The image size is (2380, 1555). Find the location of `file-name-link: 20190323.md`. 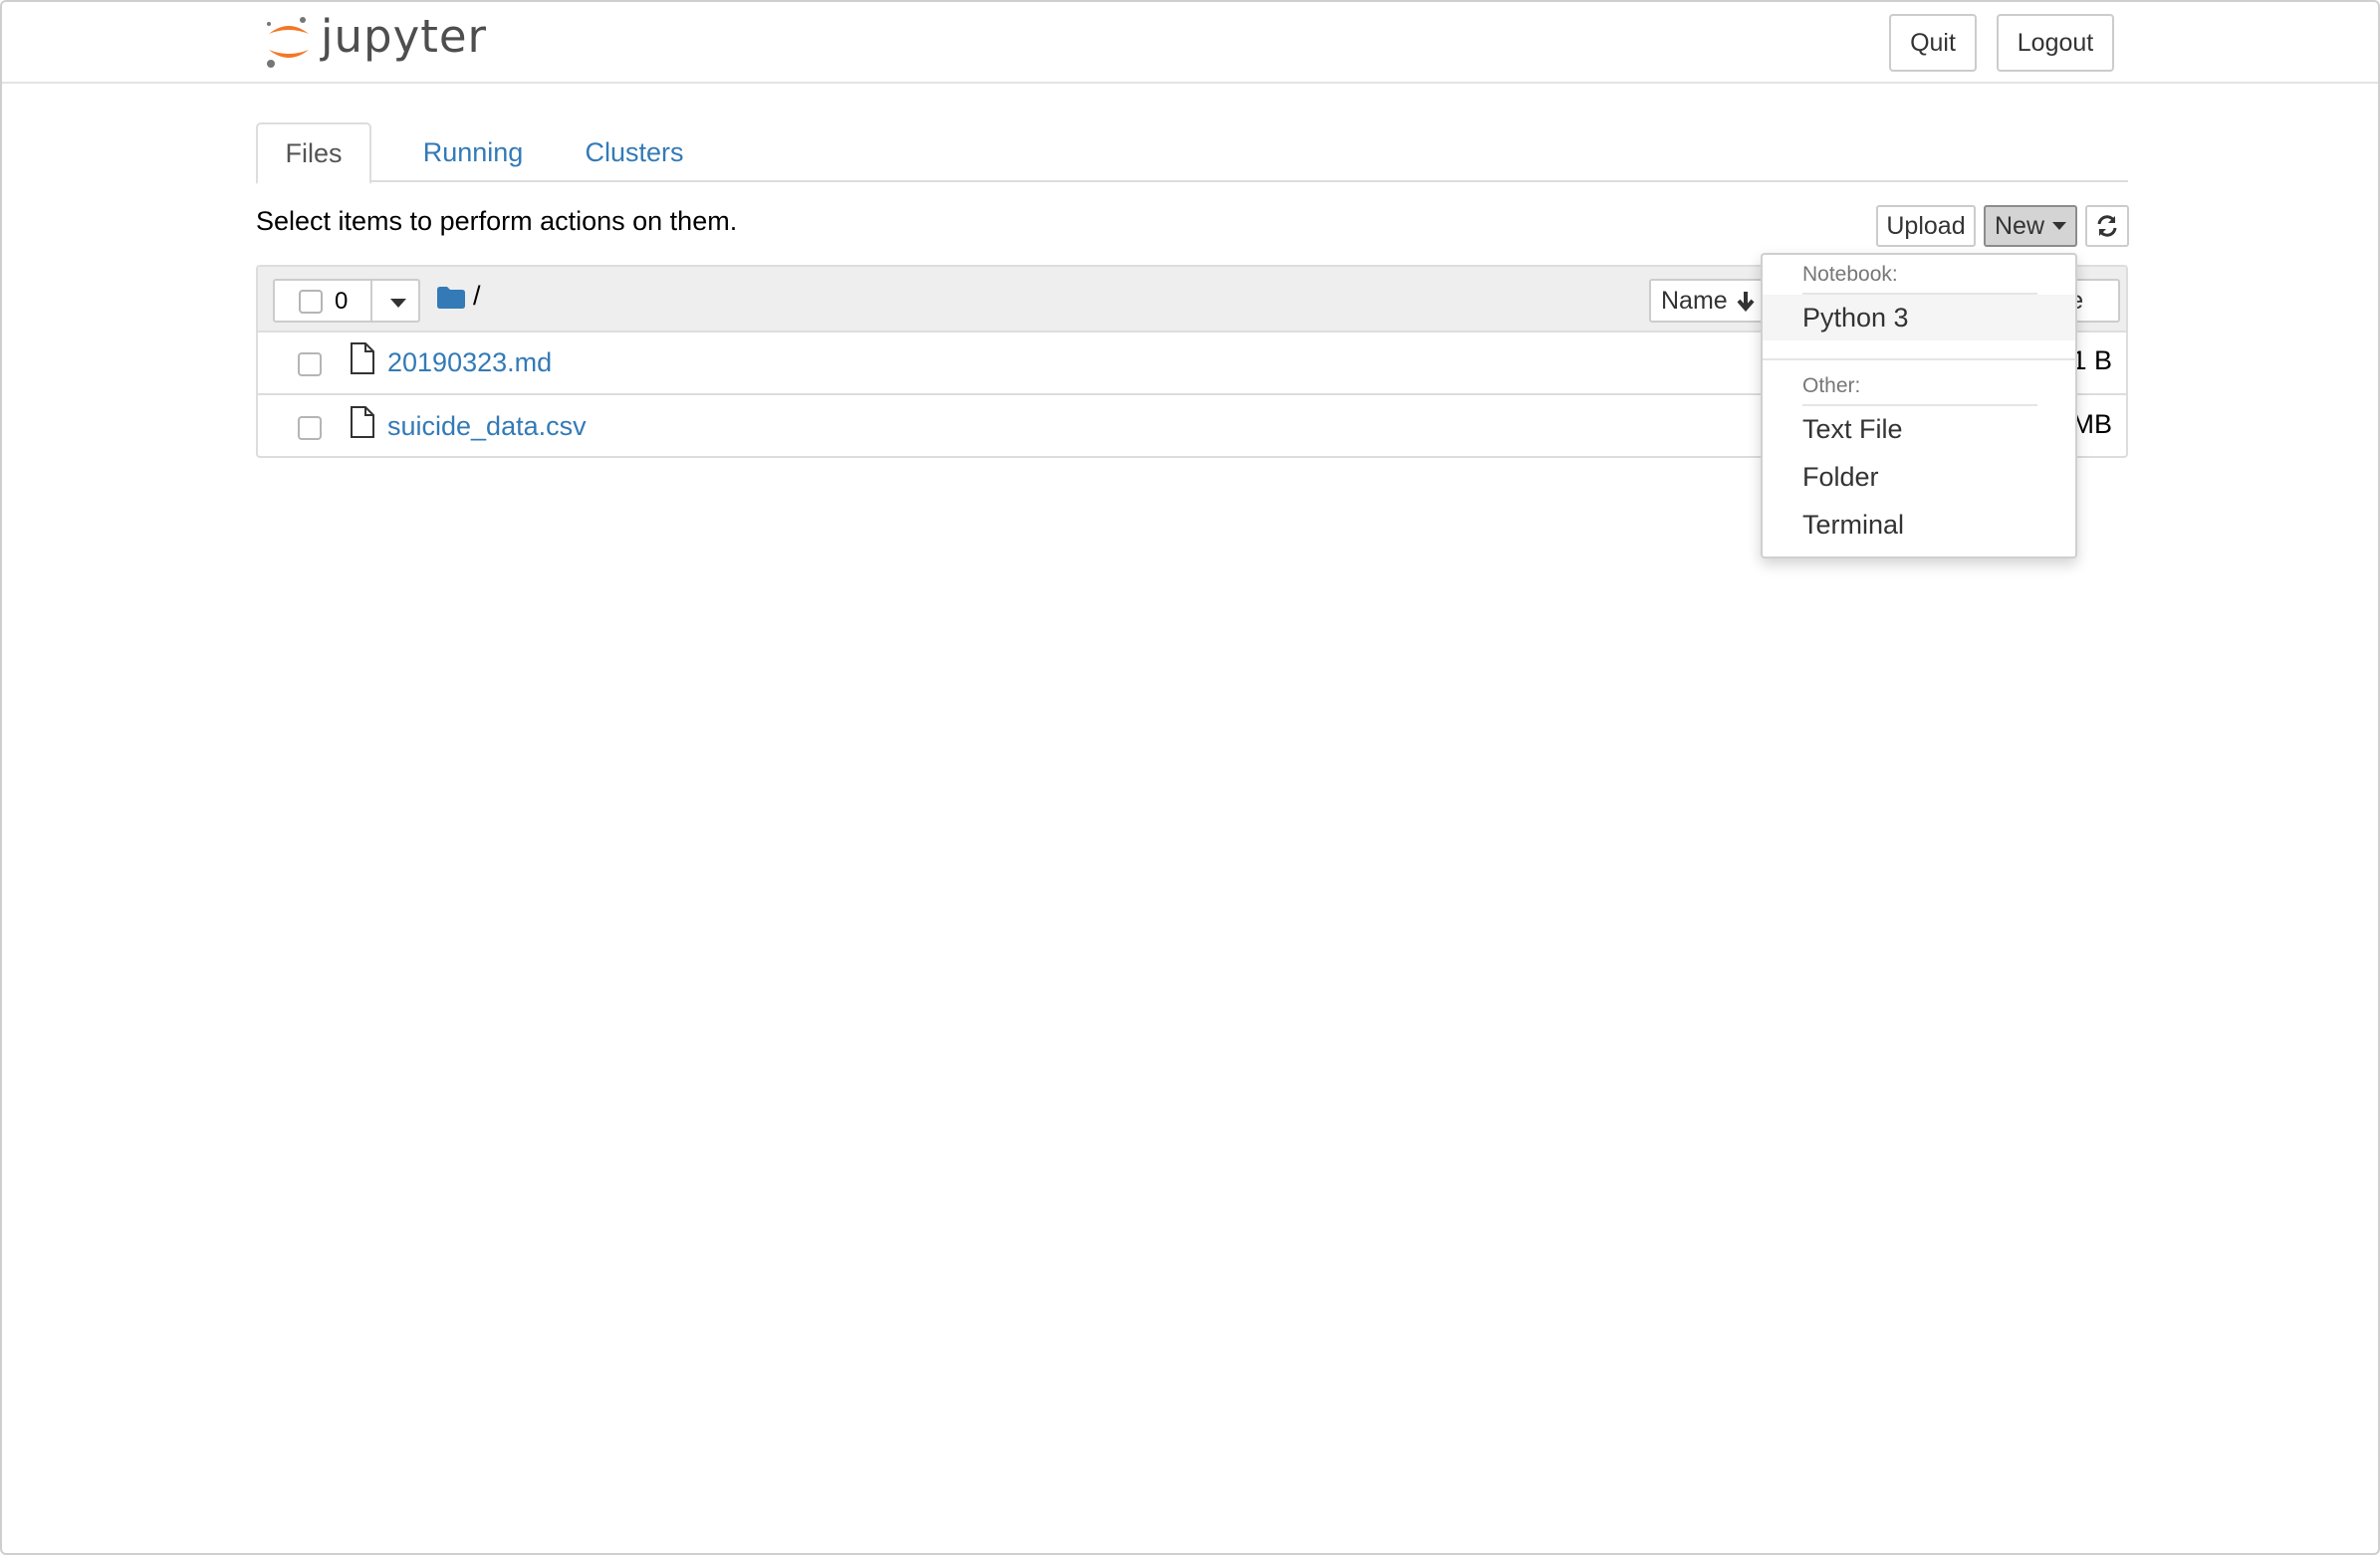

file-name-link: 20190323.md is located at coordinates (469, 363).